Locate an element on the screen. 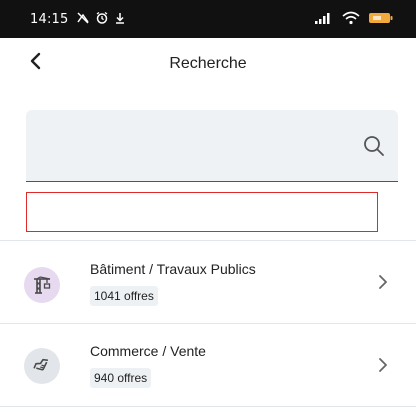 This screenshot has height=412, width=416. search-icon is located at coordinates (374, 148).